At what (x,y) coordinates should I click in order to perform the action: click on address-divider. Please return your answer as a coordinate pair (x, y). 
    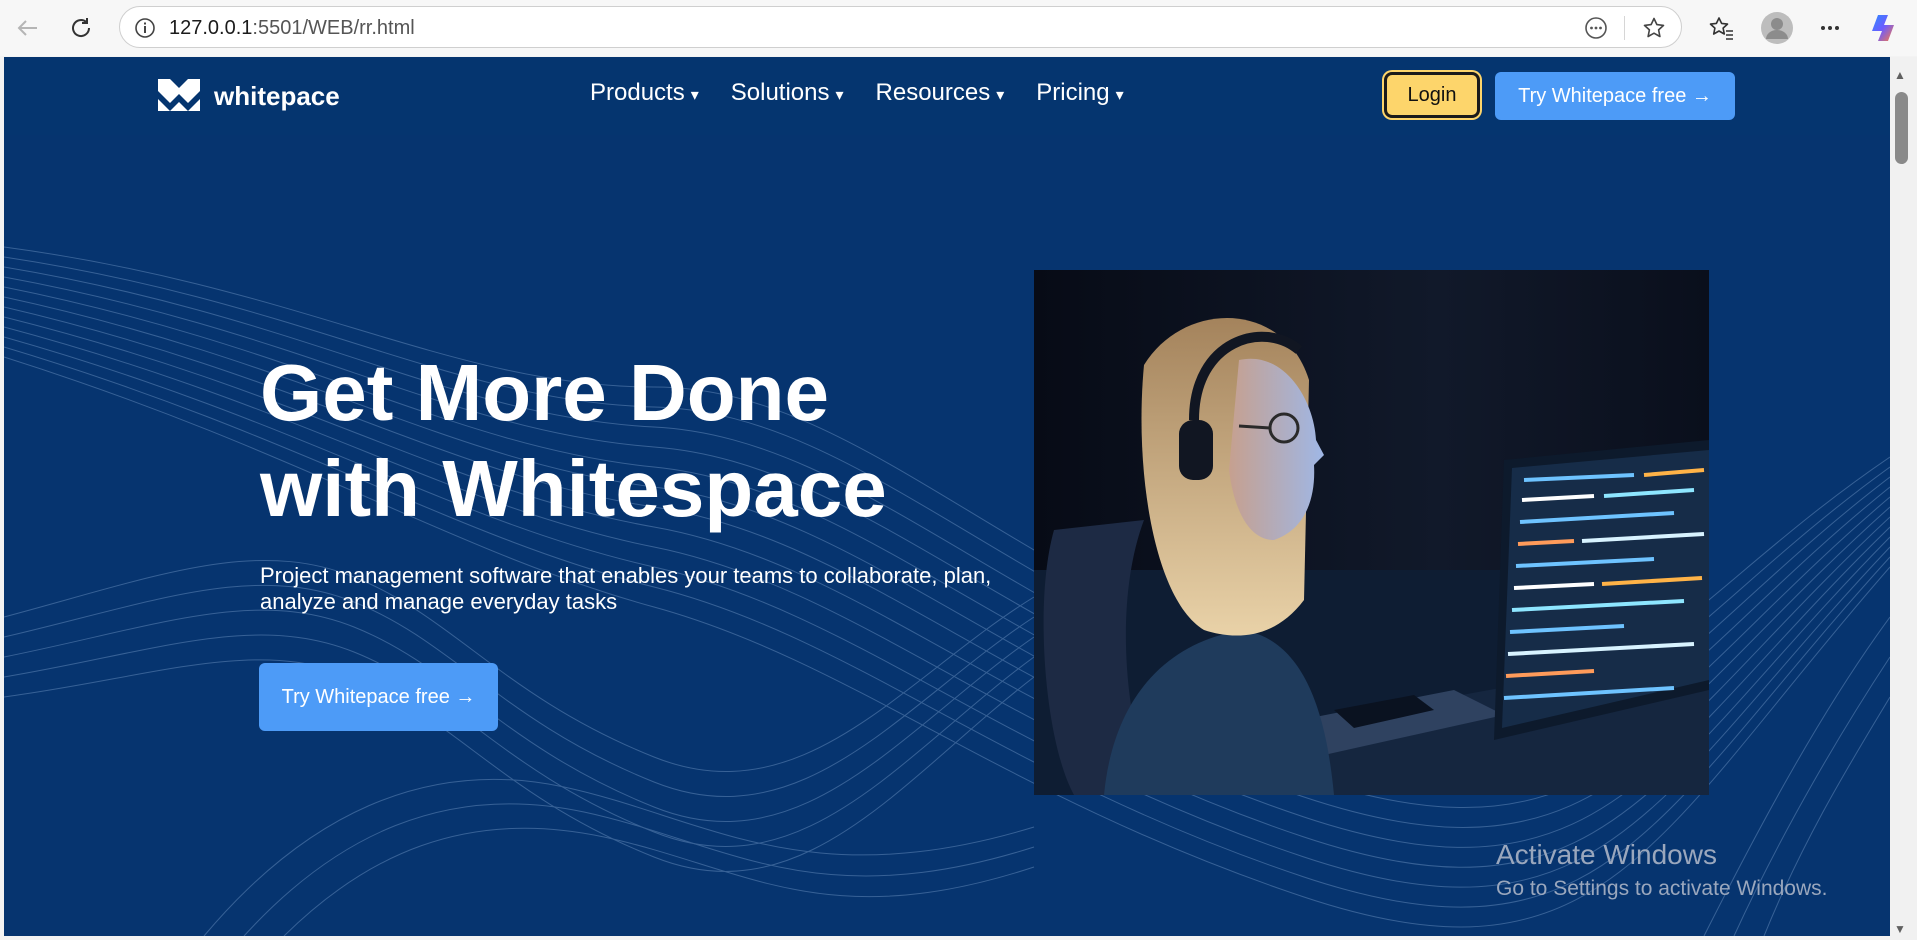
    Looking at the image, I should click on (1624, 28).